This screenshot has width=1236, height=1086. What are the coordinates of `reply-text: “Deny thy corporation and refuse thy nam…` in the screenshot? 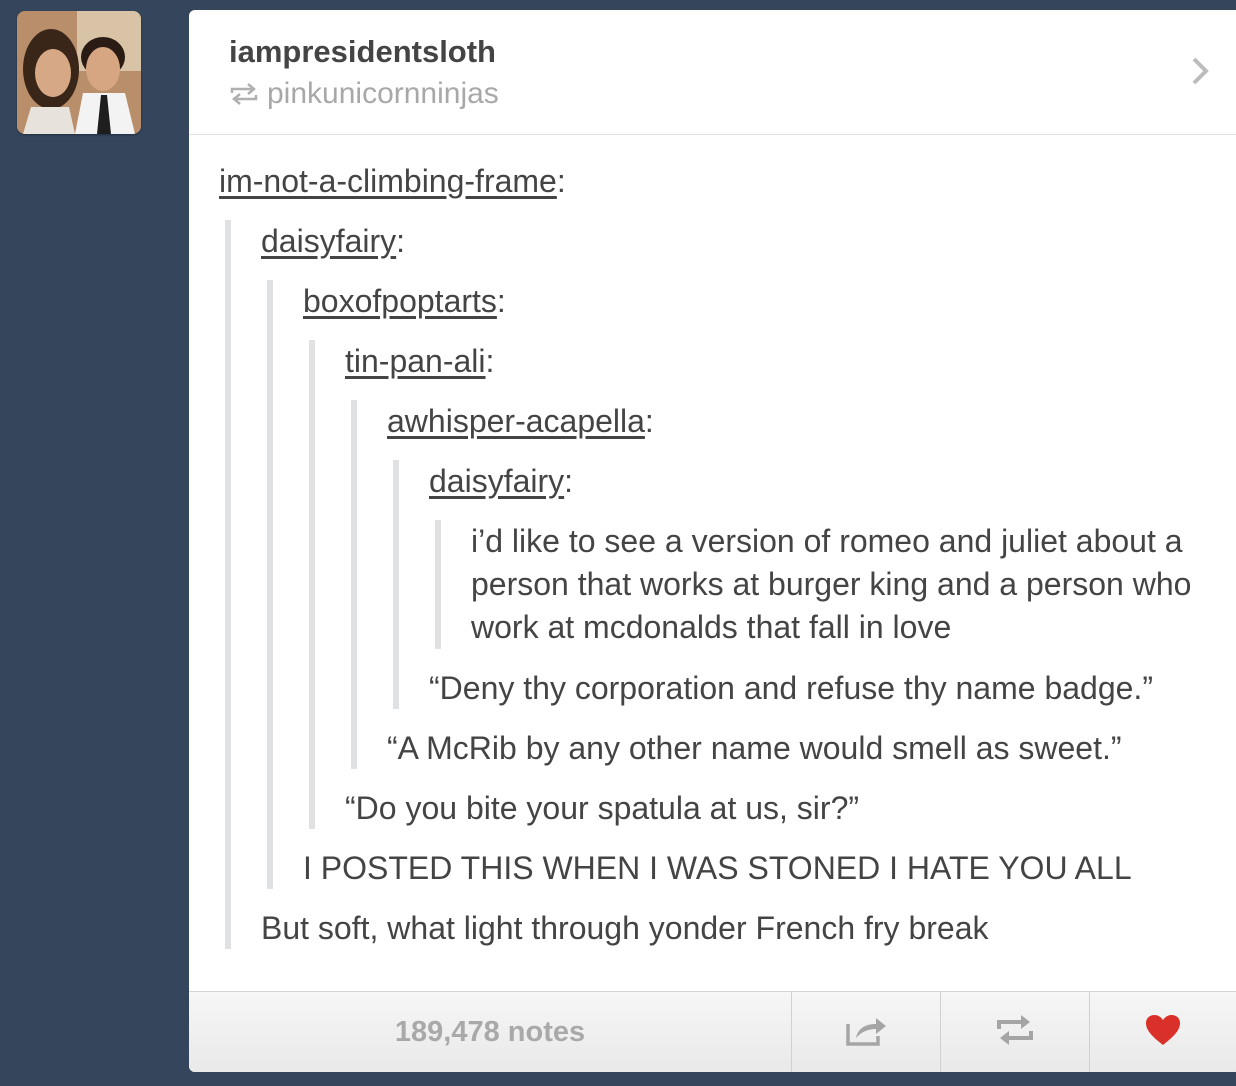 It's located at (791, 688).